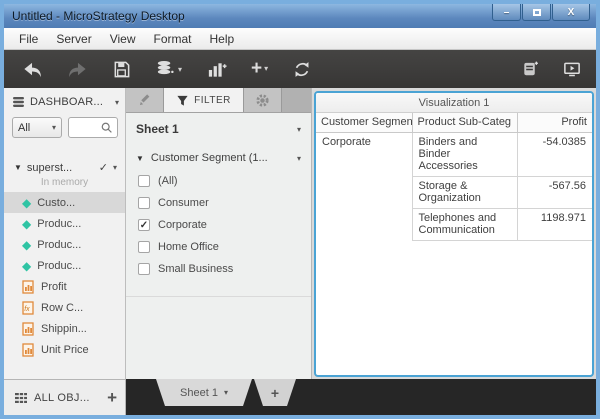 The height and width of the screenshot is (419, 600). What do you see at coordinates (53, 127) in the screenshot?
I see `object-type-caret-icon: ▾` at bounding box center [53, 127].